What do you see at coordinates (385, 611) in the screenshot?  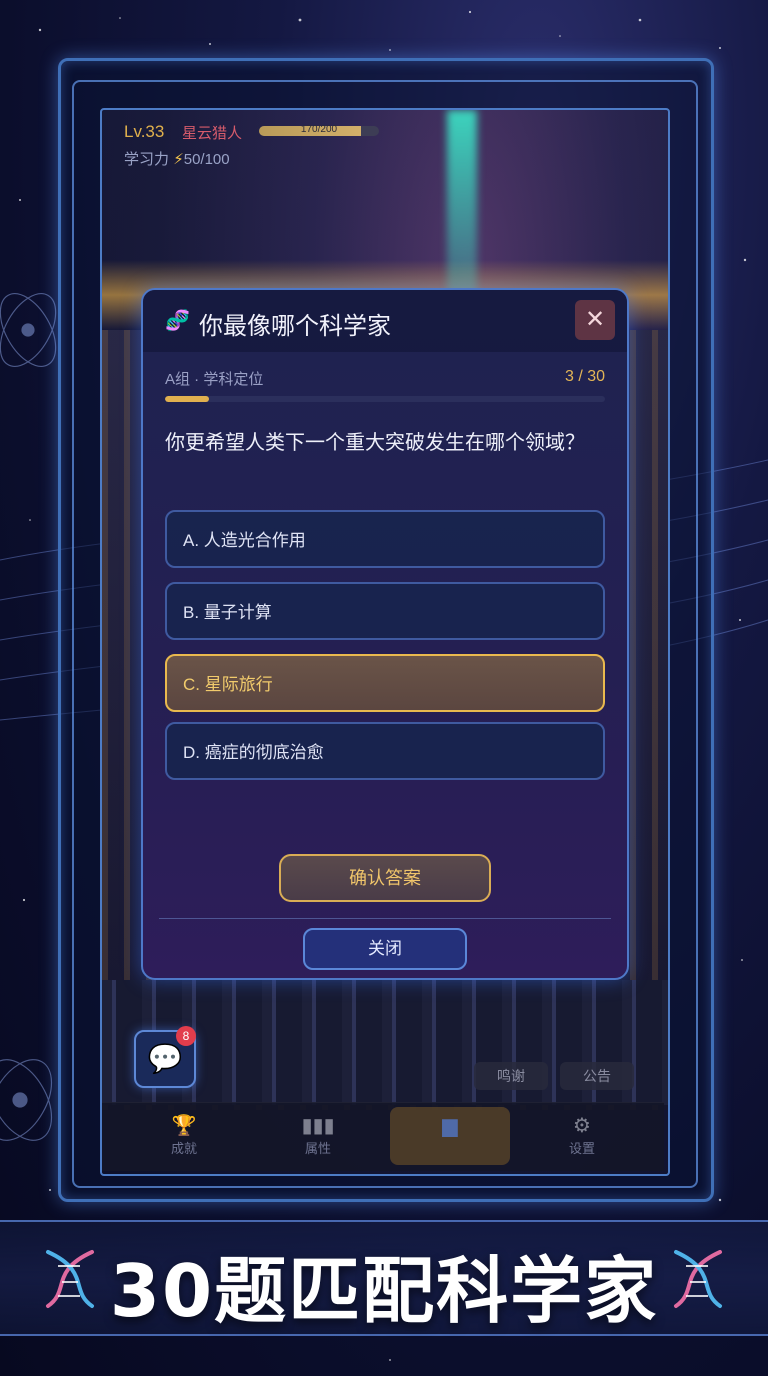 I see `option-b: B. 量子计算` at bounding box center [385, 611].